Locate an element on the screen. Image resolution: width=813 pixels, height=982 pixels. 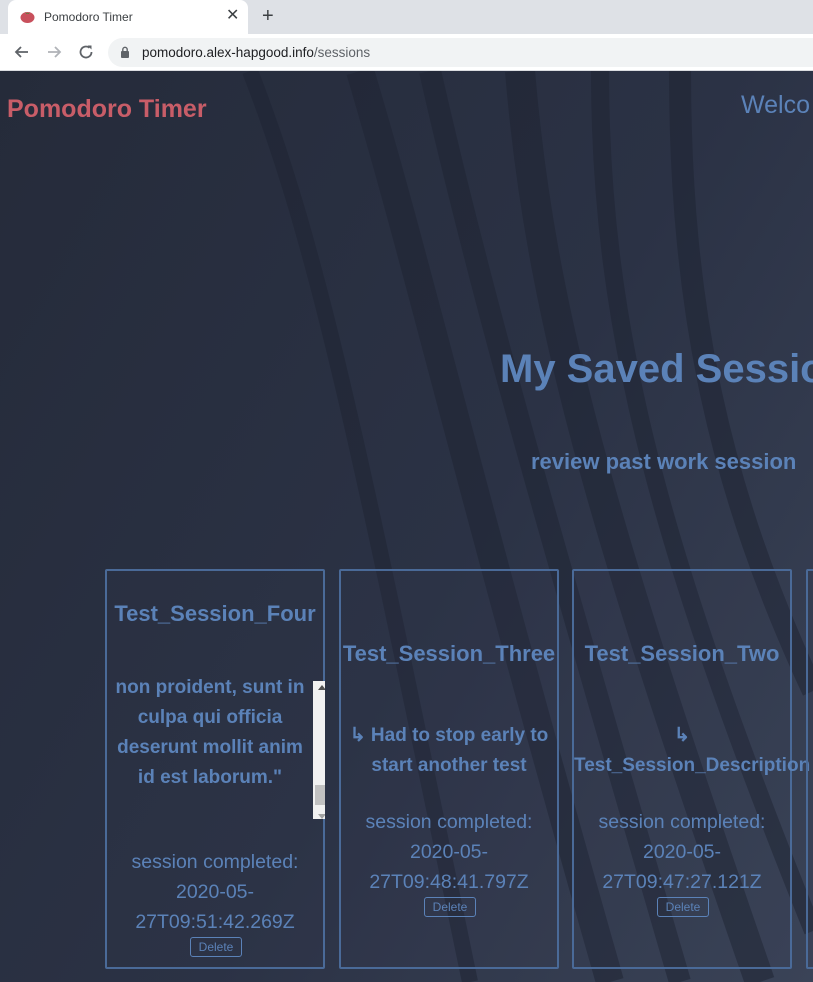
tomato-icon is located at coordinates (27, 17).